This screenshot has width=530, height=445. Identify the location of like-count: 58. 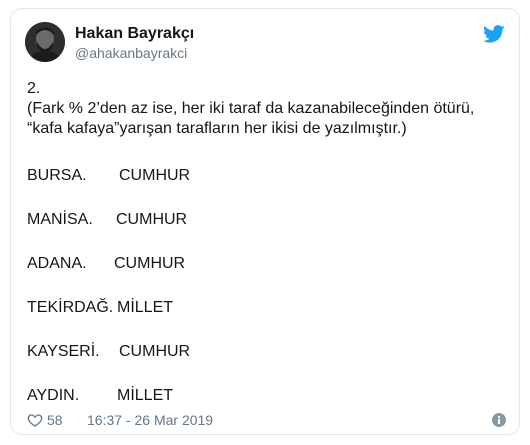
(55, 420).